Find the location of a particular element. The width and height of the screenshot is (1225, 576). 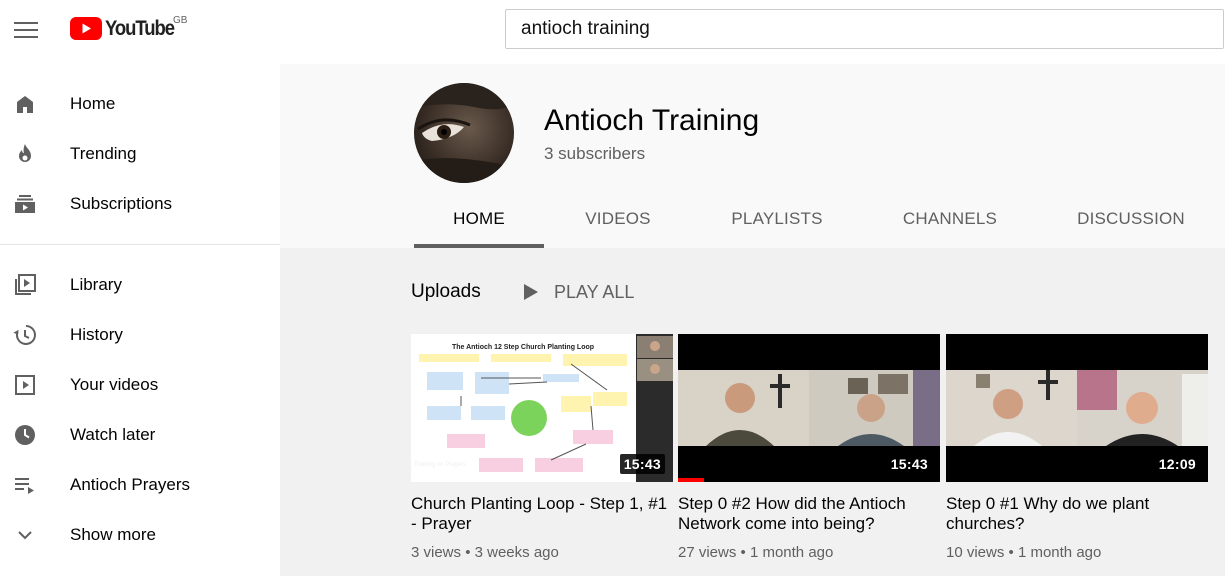

youtube-logo: YouTube GB is located at coordinates (128, 28).